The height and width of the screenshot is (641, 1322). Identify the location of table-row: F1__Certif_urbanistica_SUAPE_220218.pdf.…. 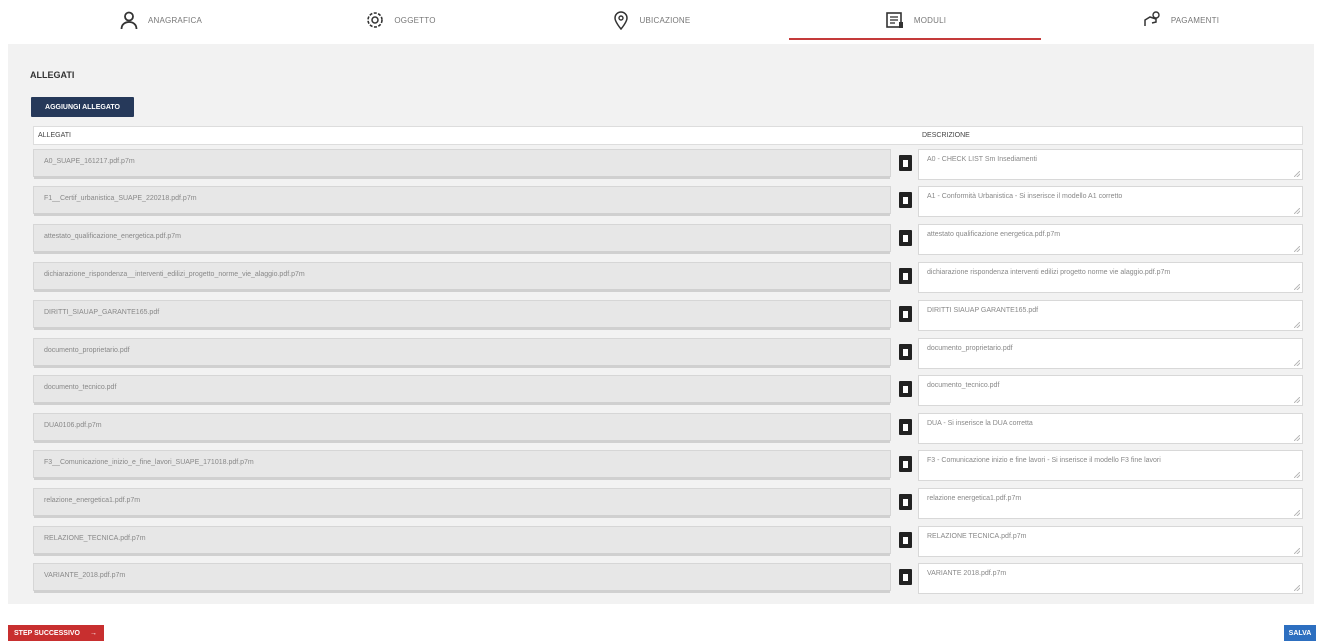
(668, 202).